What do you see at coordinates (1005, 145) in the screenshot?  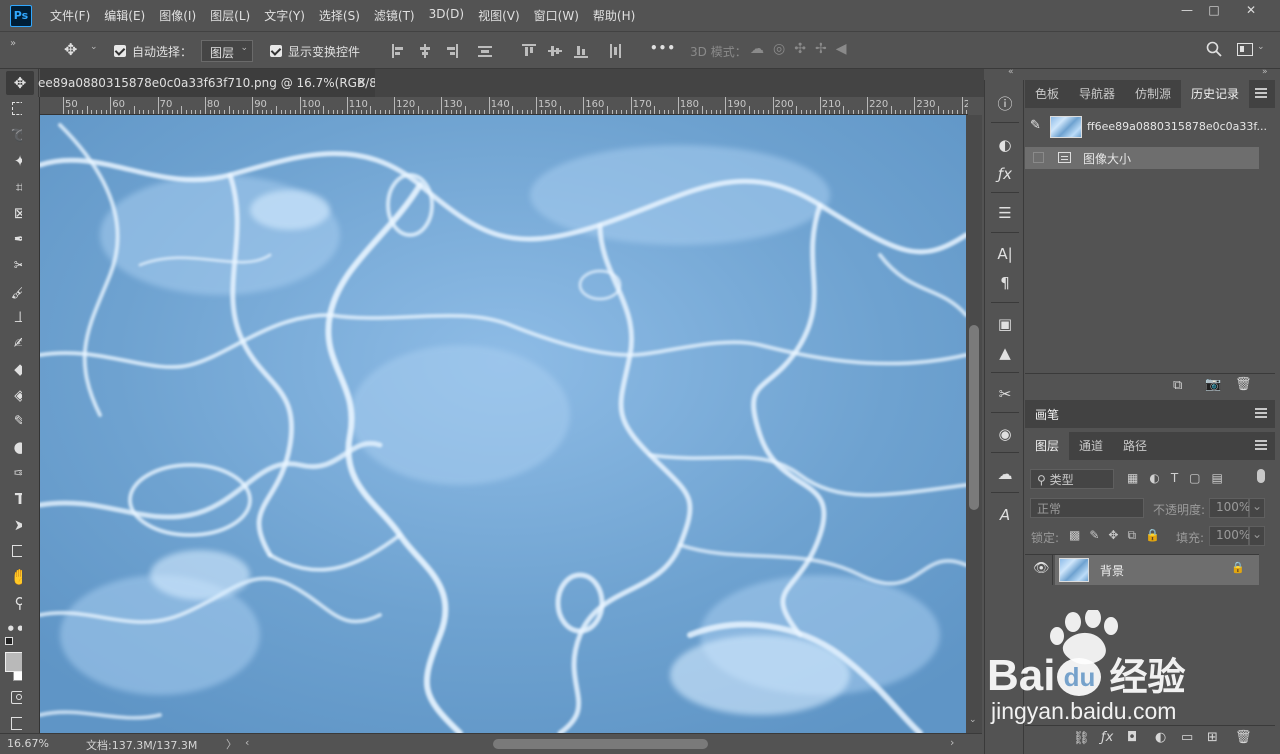 I see `adjustments-panel-icon: ◐` at bounding box center [1005, 145].